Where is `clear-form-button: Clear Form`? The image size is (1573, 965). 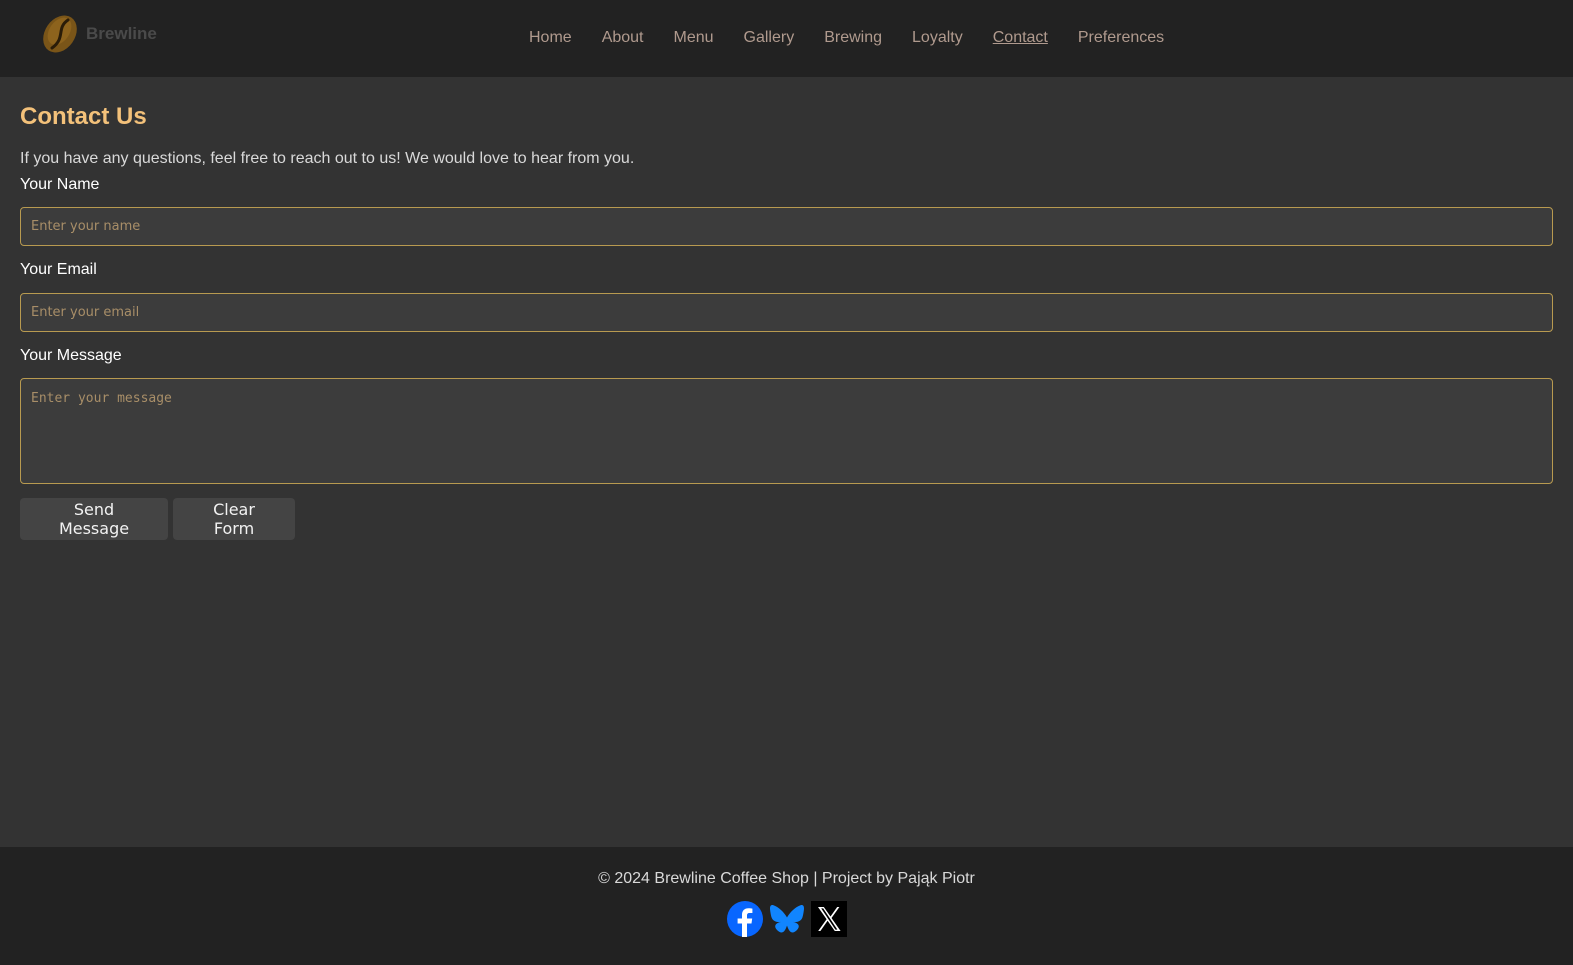
clear-form-button: Clear Form is located at coordinates (234, 519).